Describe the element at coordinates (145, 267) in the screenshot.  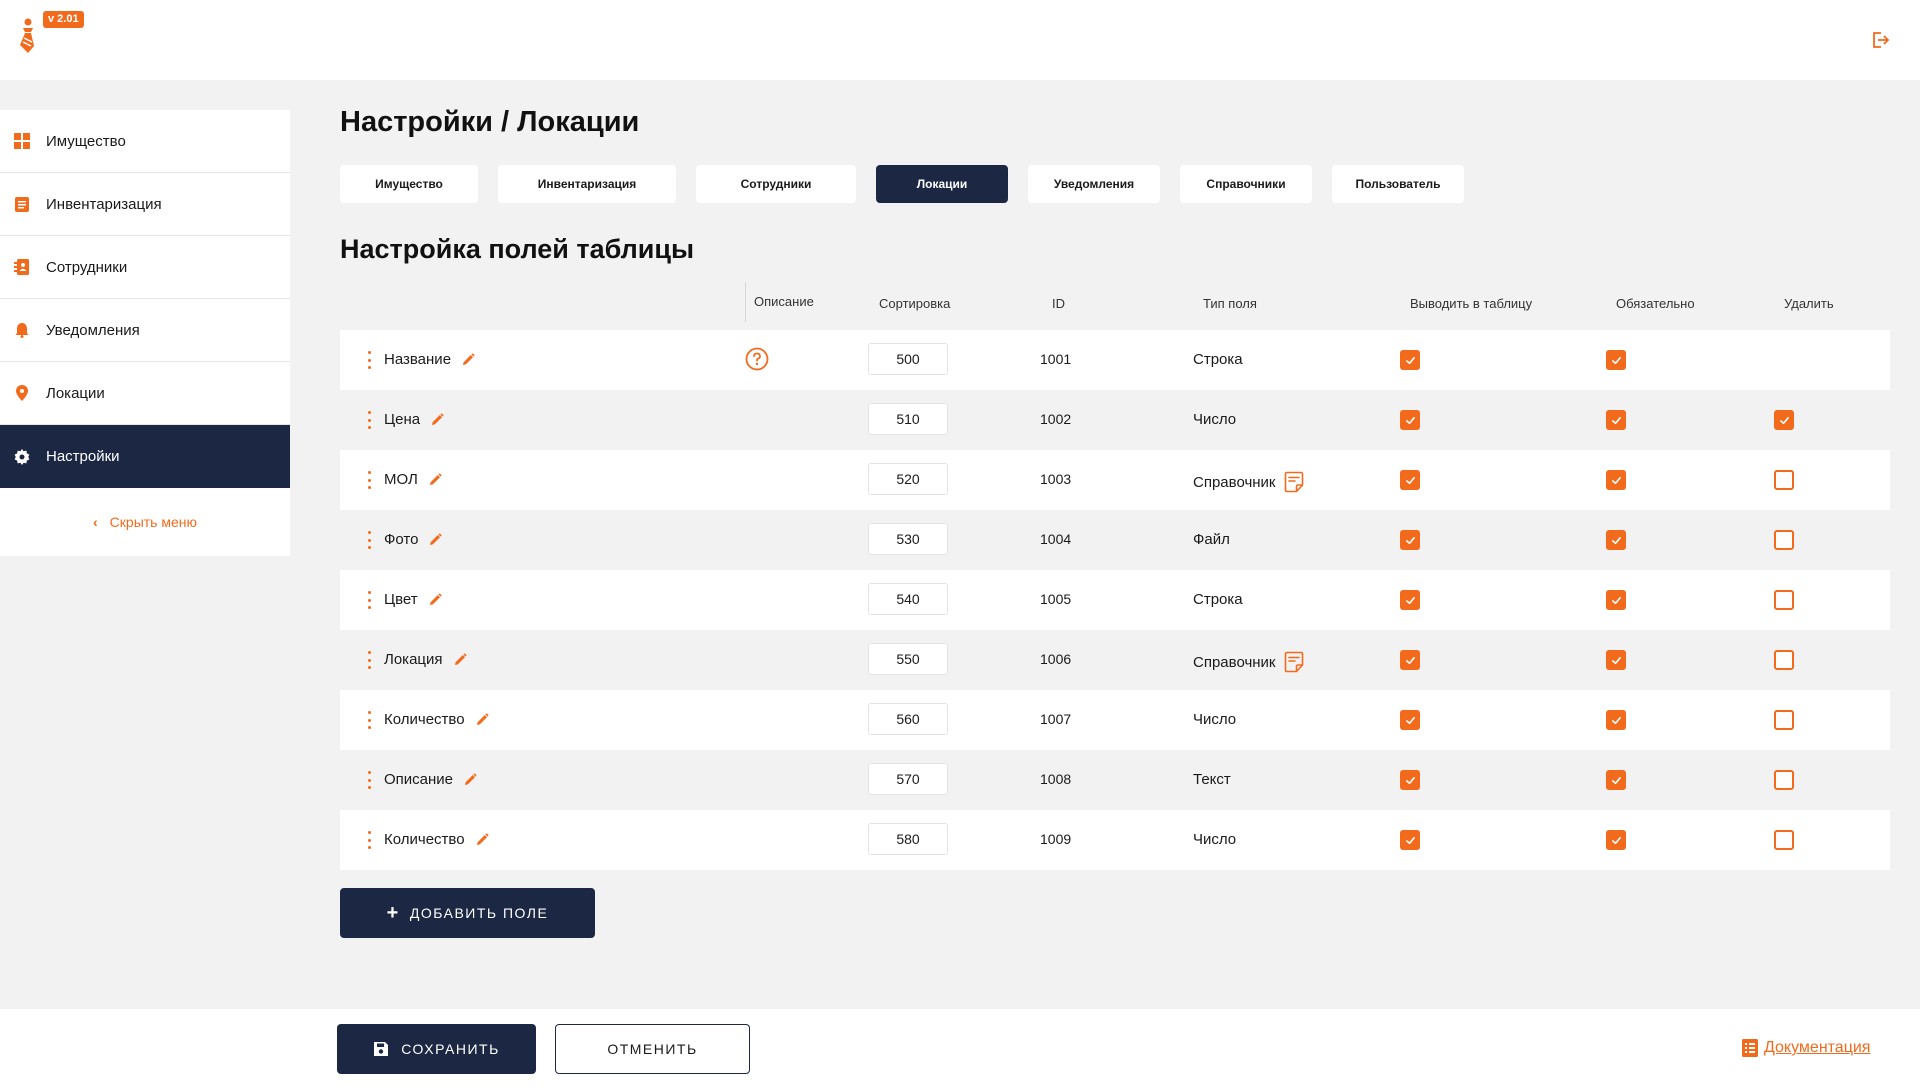
I see `sidebar-item-employees: Сотрудники` at that location.